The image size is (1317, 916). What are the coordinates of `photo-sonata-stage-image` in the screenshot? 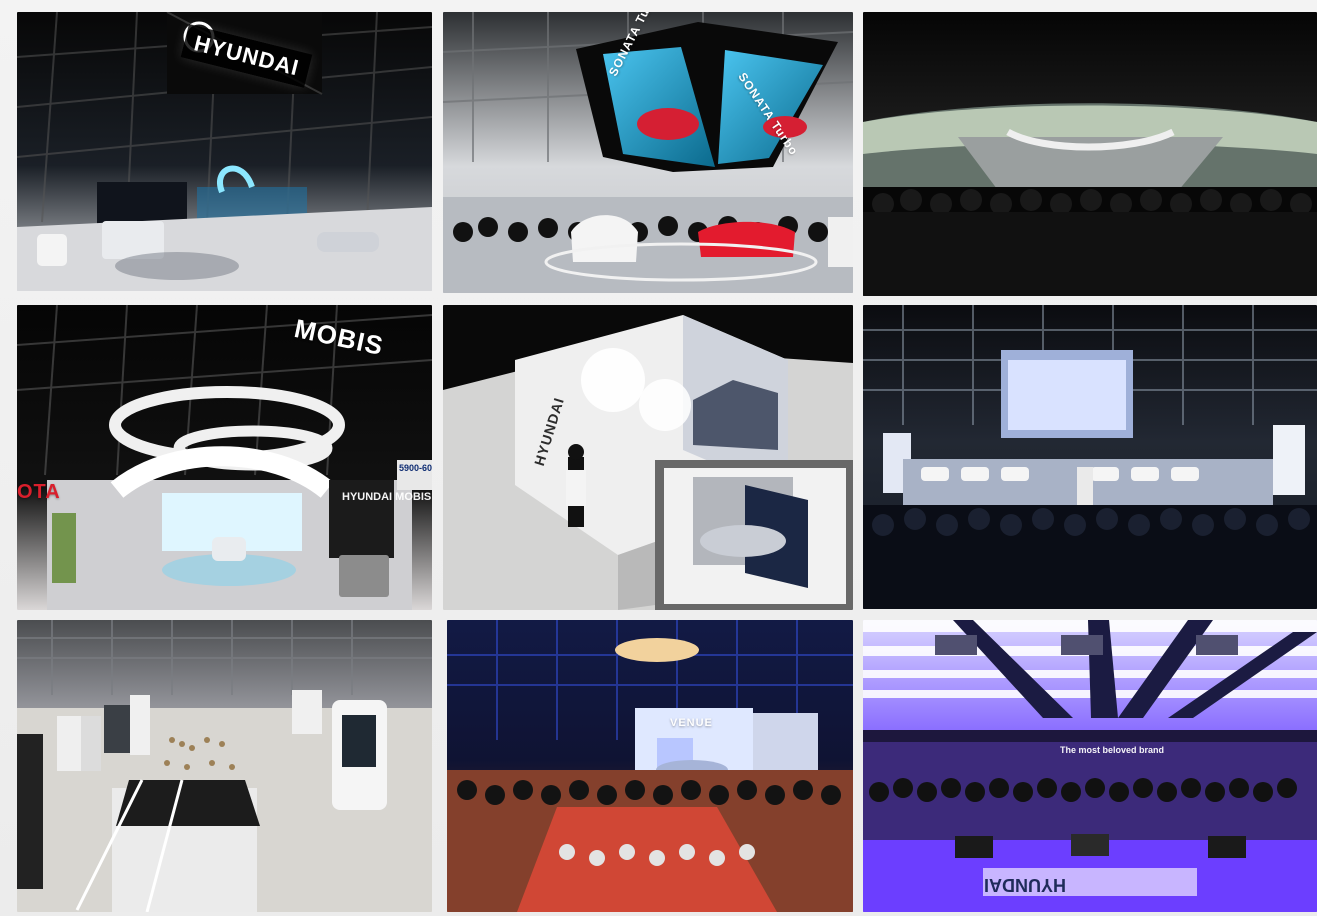 It's located at (648, 152).